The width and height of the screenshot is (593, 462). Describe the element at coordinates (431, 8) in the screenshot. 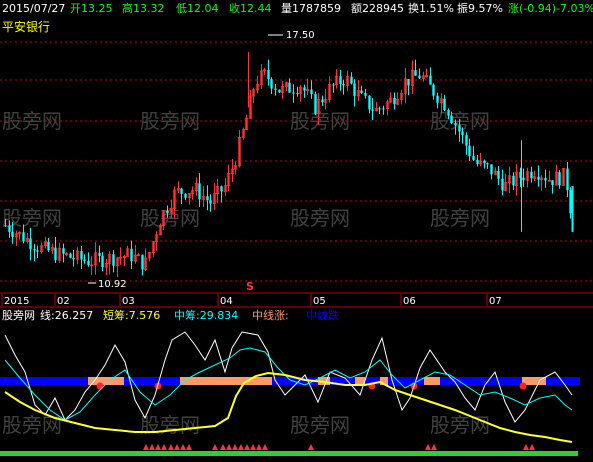

I see `header-turnover: 换1.51%` at that location.